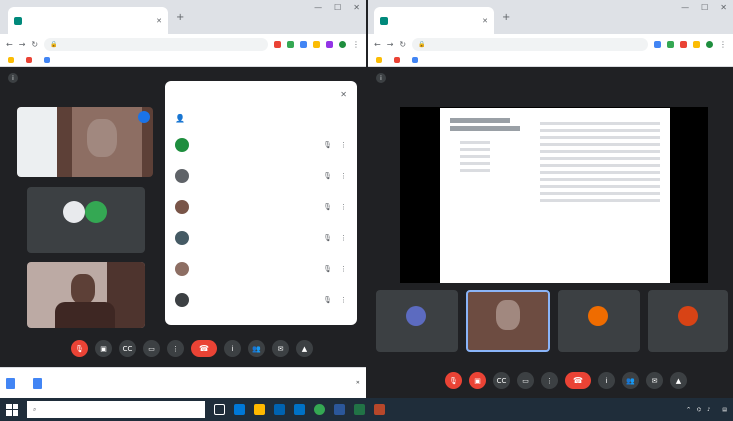 The image size is (733, 421). I want to click on camera-icon: ▣, so click(103, 348).